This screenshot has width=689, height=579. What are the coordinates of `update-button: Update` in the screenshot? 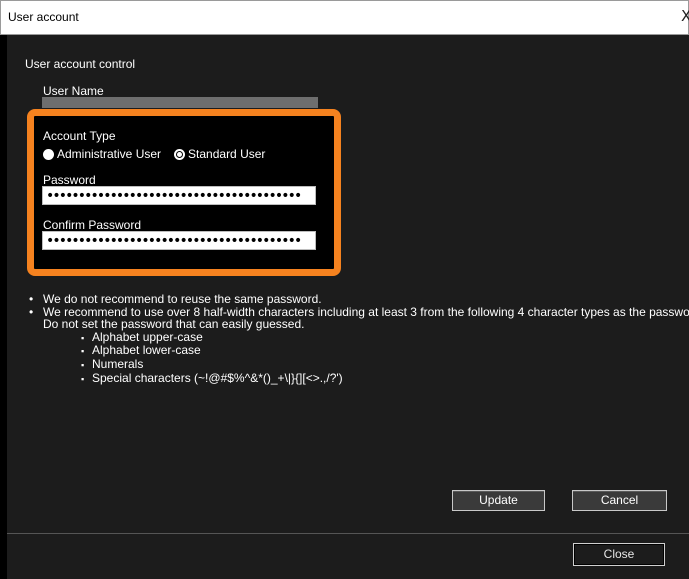 It's located at (498, 500).